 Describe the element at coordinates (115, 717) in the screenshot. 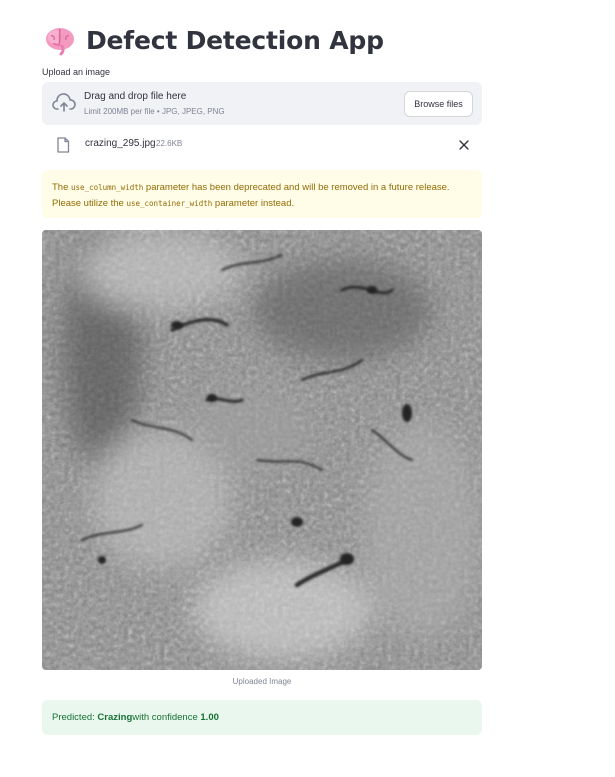

I see `predicted-label: Crazing` at that location.